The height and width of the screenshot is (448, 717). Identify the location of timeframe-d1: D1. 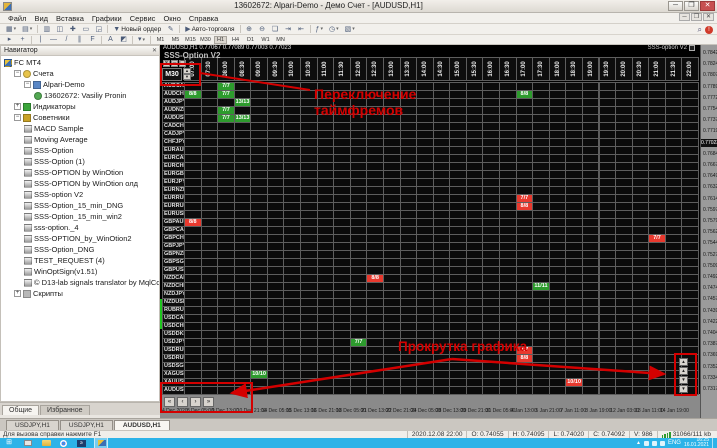
(250, 40).